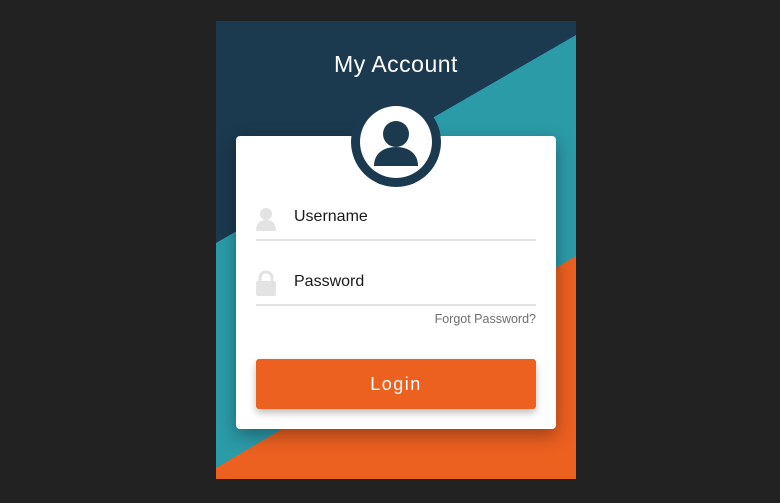  I want to click on lock-icon, so click(266, 283).